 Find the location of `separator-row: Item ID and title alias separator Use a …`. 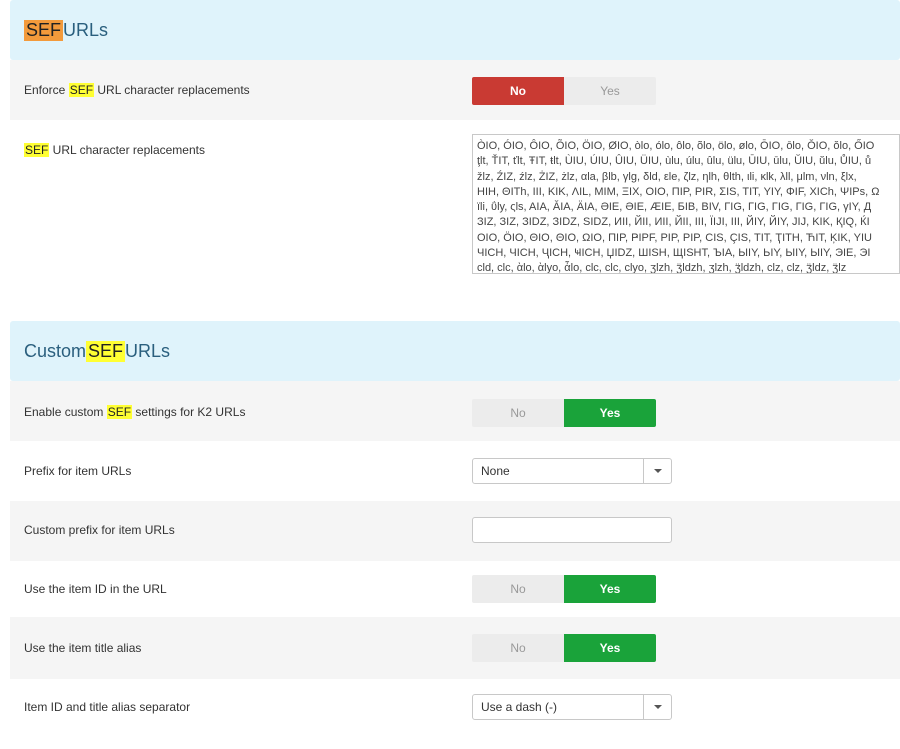

separator-row: Item ID and title alias separator Use a … is located at coordinates (455, 707).